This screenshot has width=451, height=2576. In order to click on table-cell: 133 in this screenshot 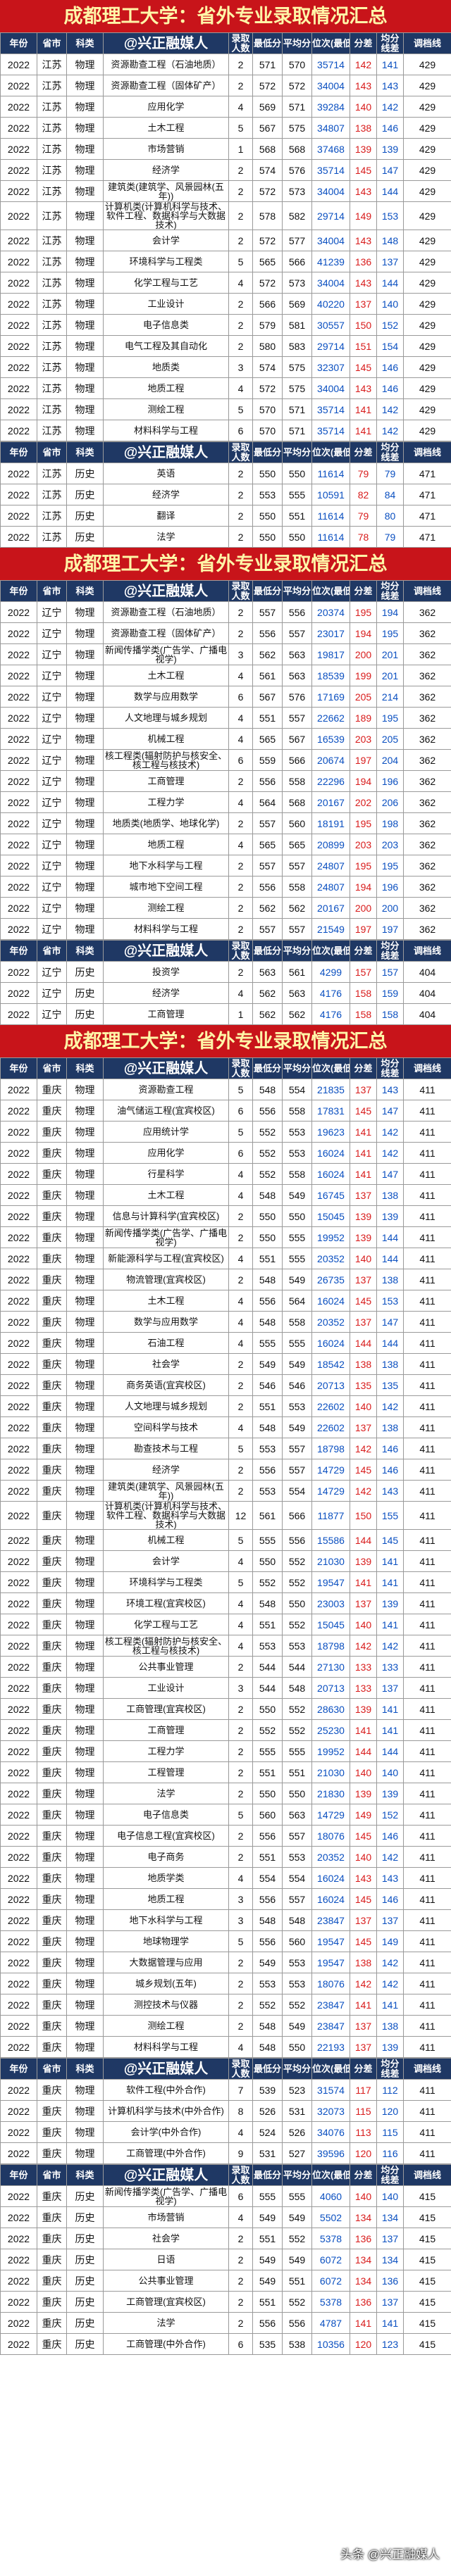, I will do `click(364, 1667)`.